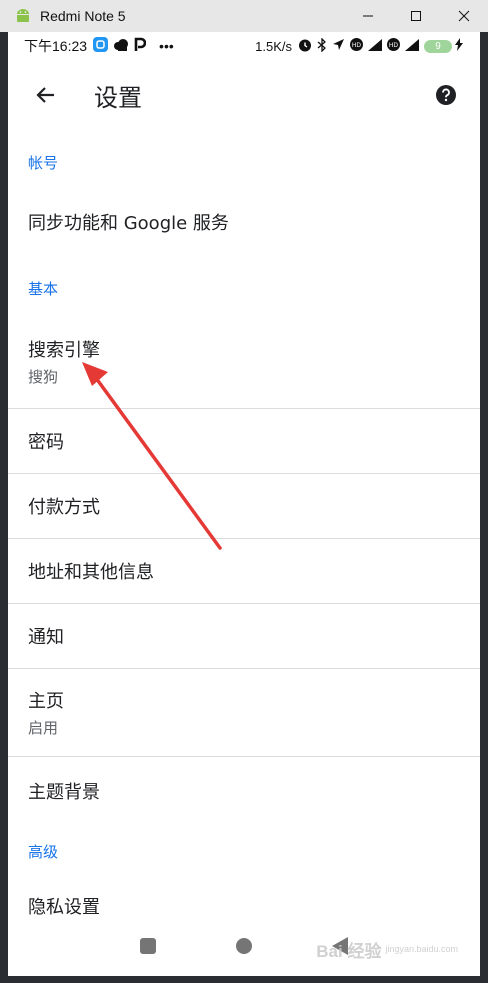  What do you see at coordinates (64, 792) in the screenshot?
I see `settings-item-label: 主题背景` at bounding box center [64, 792].